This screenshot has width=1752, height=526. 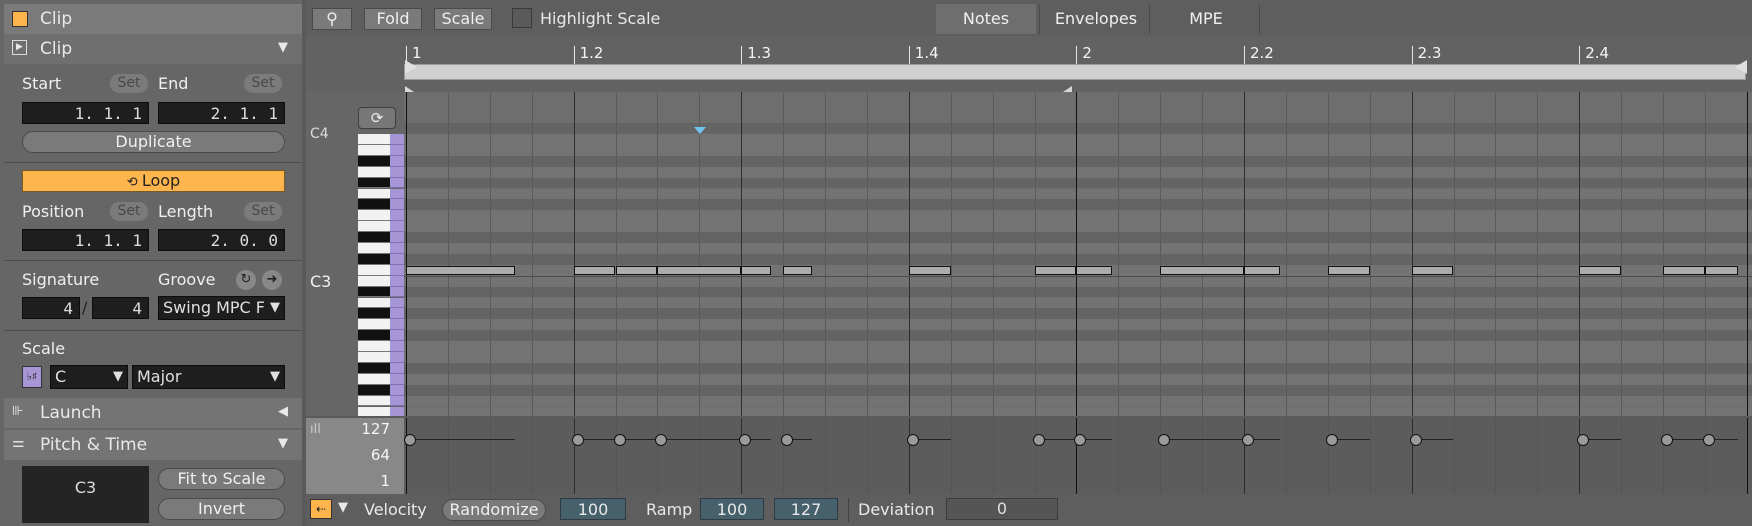 What do you see at coordinates (1075, 72) in the screenshot?
I see `loop-brace` at bounding box center [1075, 72].